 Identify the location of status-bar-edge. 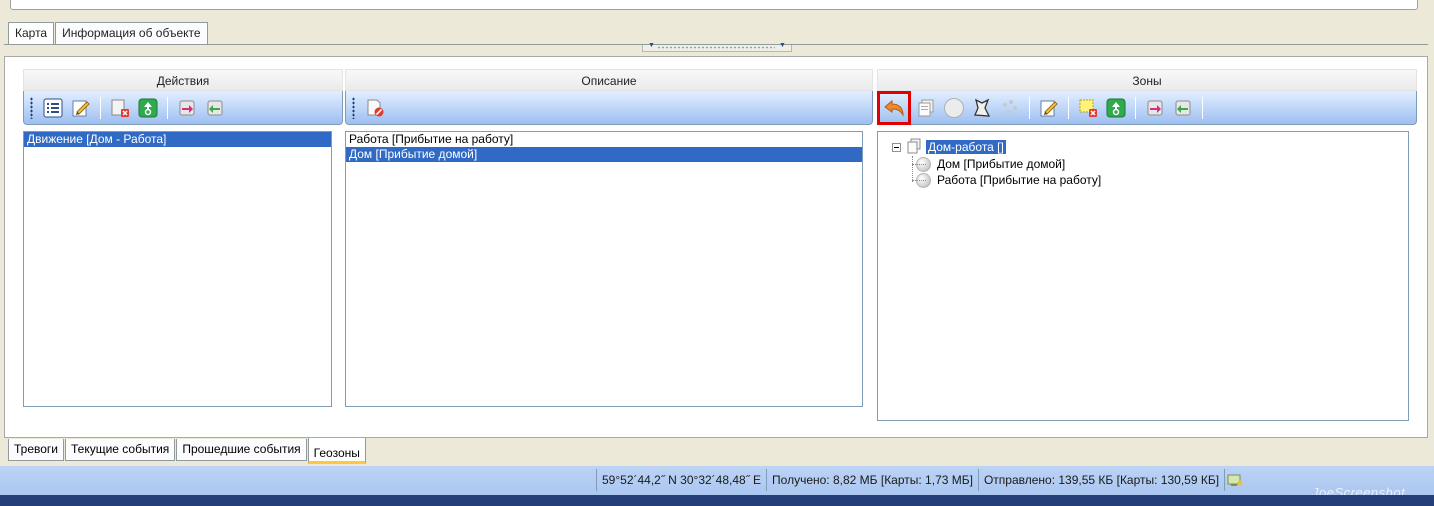
(717, 500).